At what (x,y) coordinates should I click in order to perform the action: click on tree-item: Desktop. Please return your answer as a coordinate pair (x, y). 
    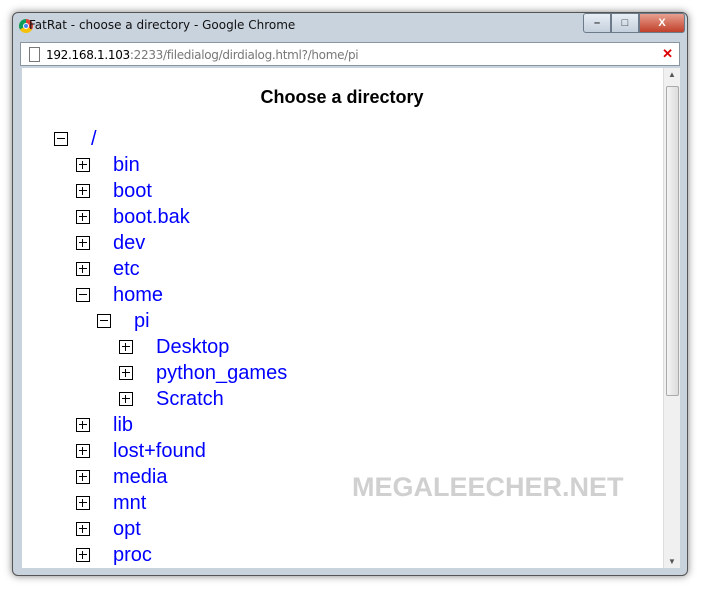
    Looking at the image, I should click on (174, 347).